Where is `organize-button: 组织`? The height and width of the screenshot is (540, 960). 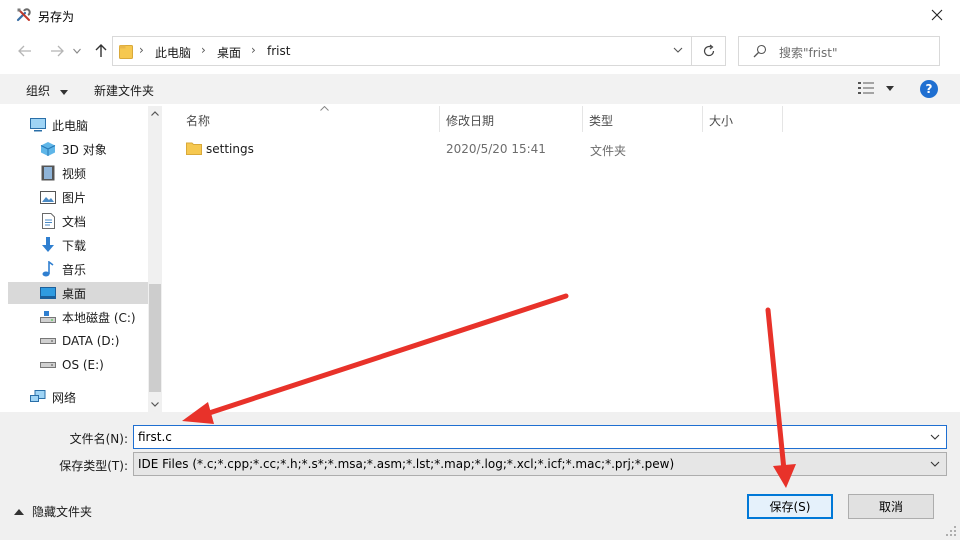 organize-button: 组织 is located at coordinates (47, 90).